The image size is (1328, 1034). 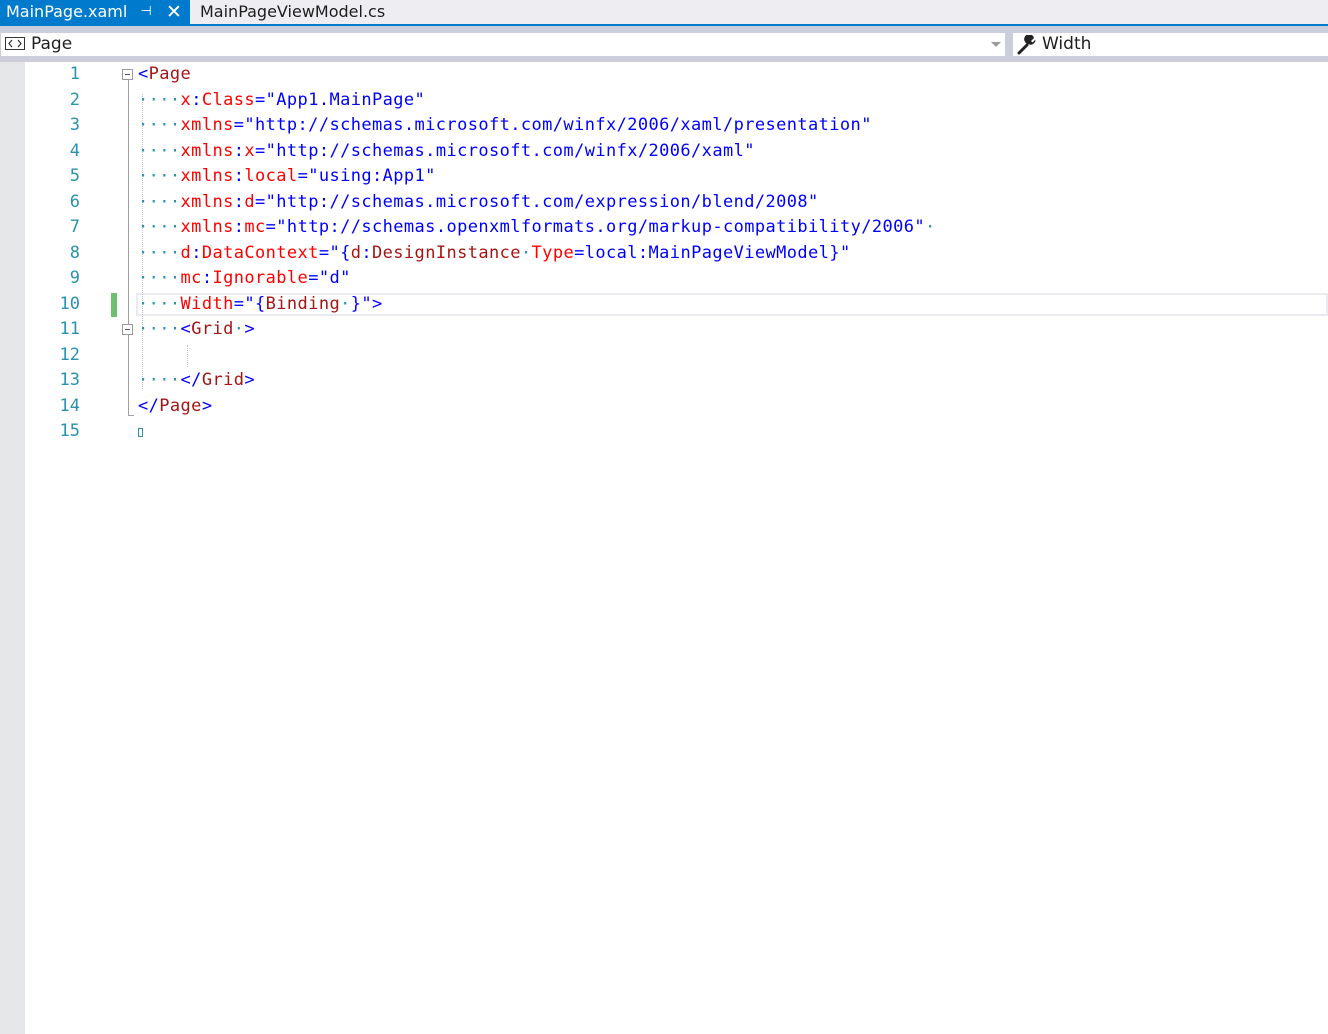 What do you see at coordinates (69, 329) in the screenshot?
I see `line-number: 11` at bounding box center [69, 329].